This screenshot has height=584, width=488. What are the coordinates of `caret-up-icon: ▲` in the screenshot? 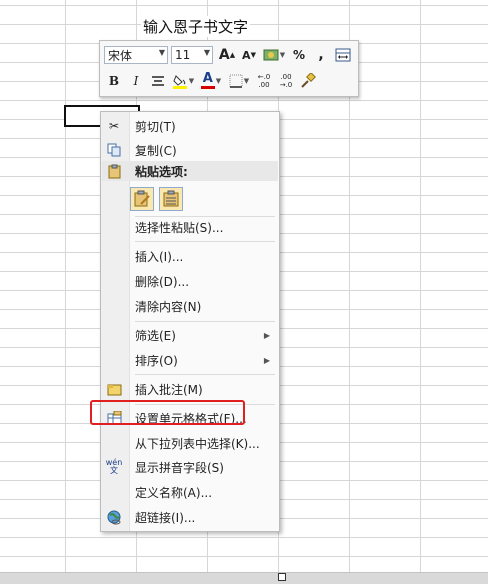 It's located at (232, 55).